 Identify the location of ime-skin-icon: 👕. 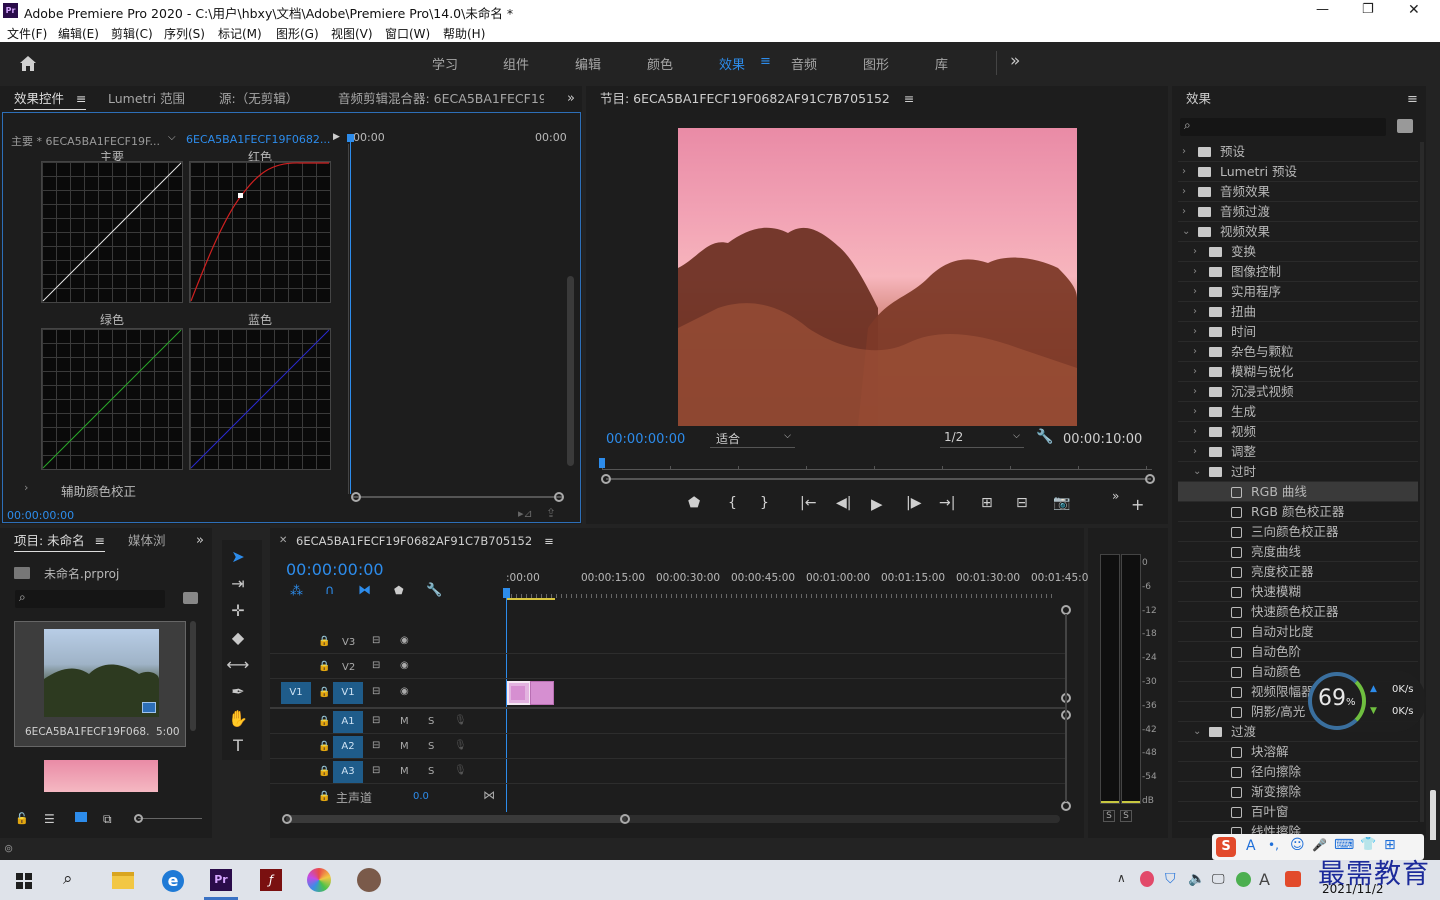
(1368, 844).